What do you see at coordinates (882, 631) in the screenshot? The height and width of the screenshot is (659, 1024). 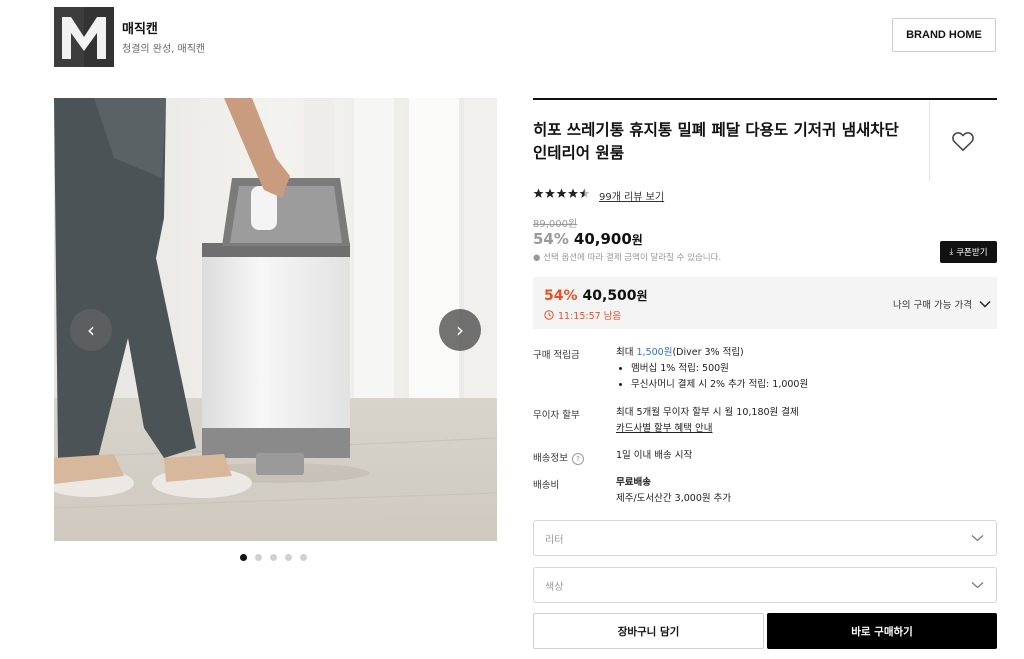 I see `buy-now-button: 바로 구매하기` at bounding box center [882, 631].